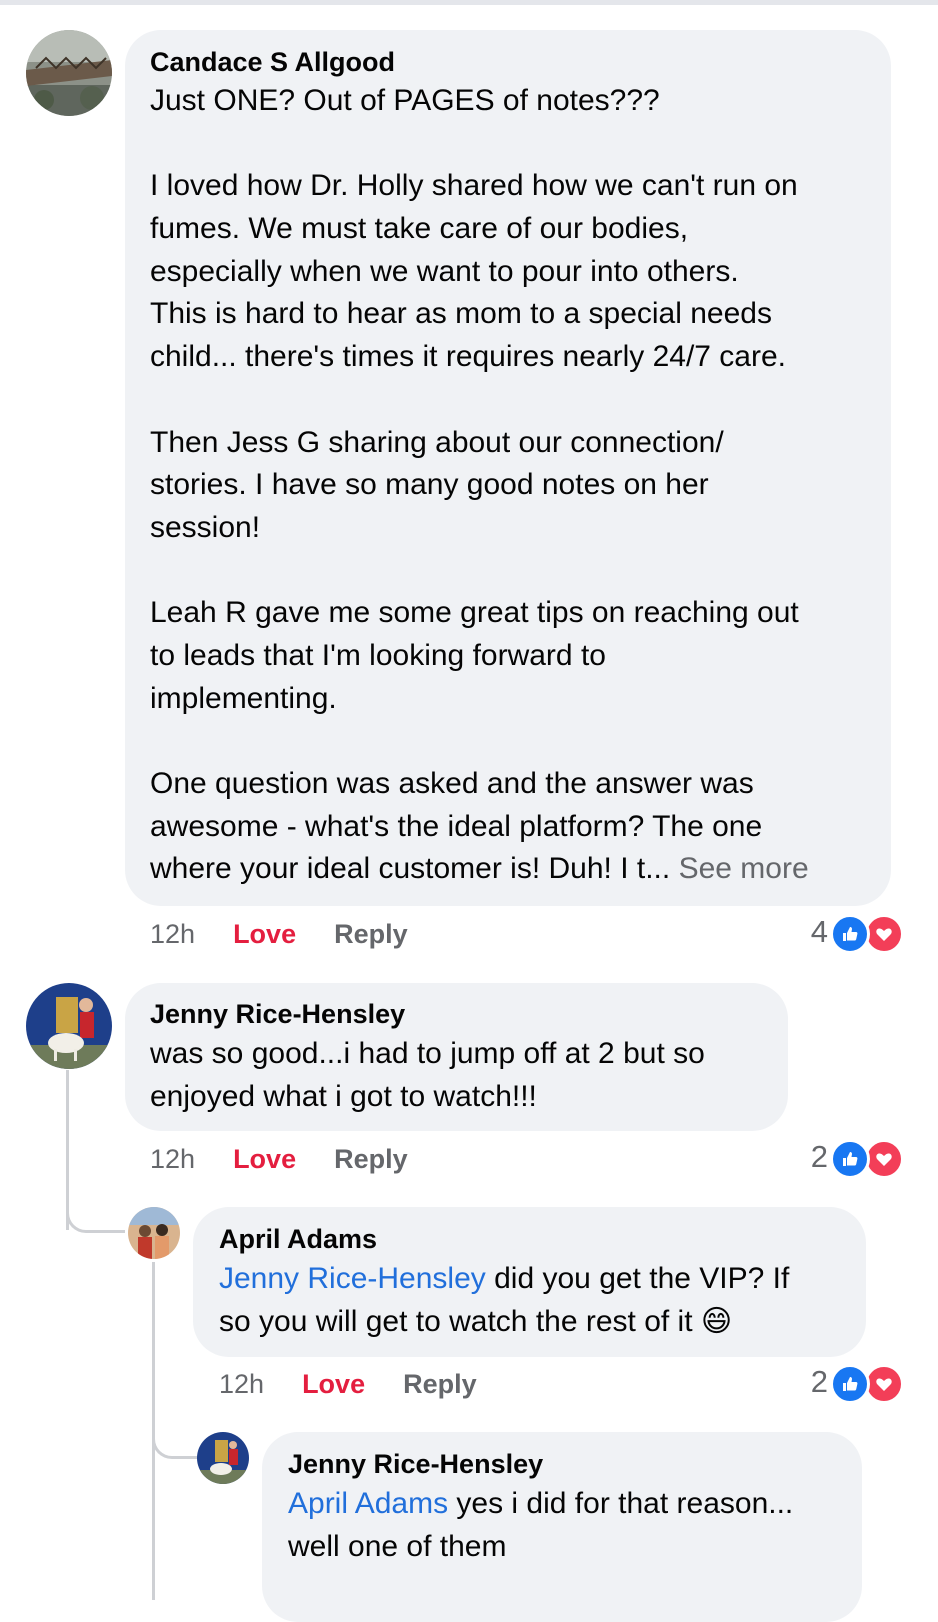 Image resolution: width=938 pixels, height=1622 pixels. I want to click on avatar-april, so click(154, 1233).